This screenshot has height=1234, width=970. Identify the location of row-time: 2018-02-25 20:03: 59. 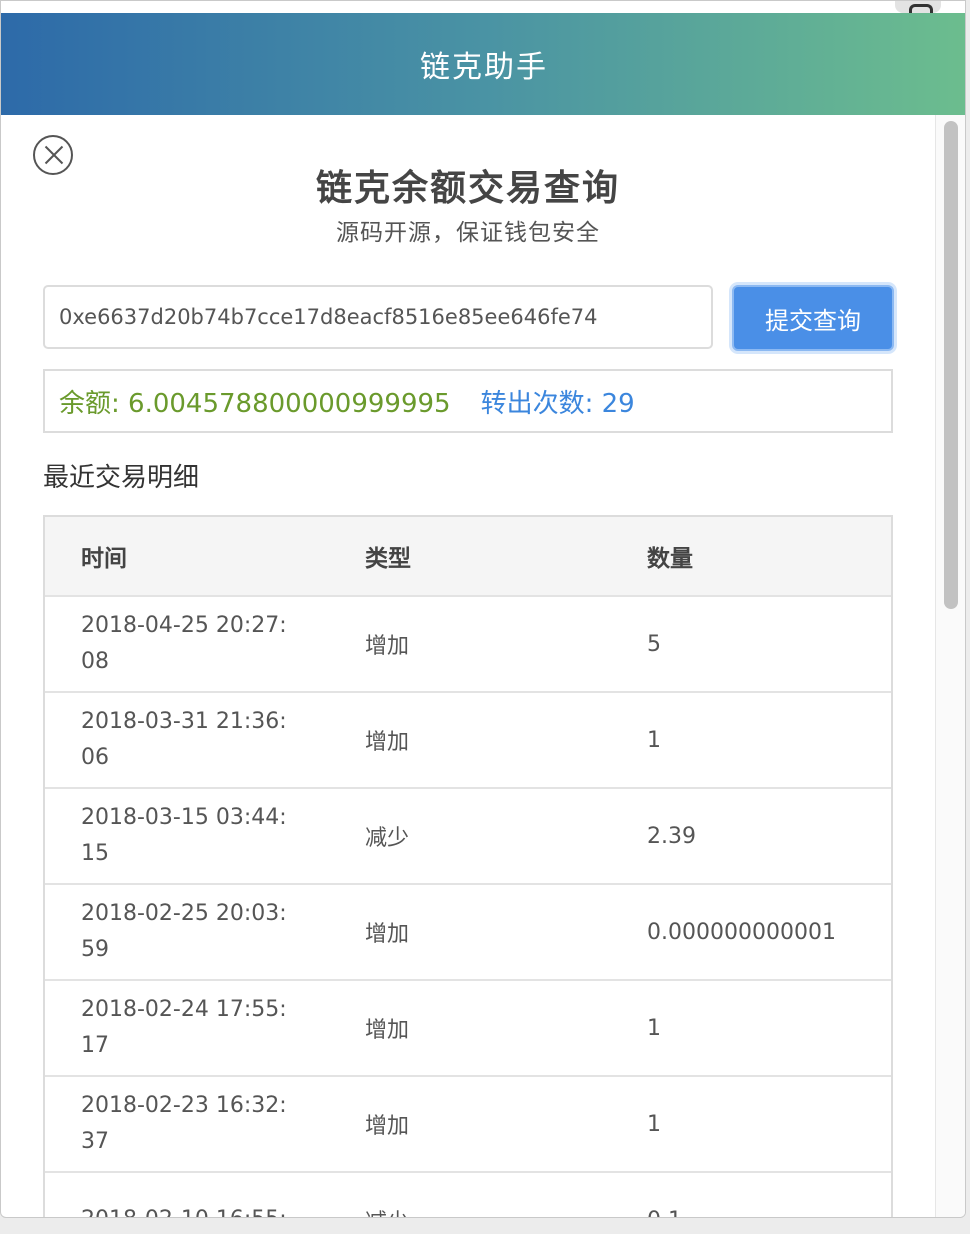
(187, 932).